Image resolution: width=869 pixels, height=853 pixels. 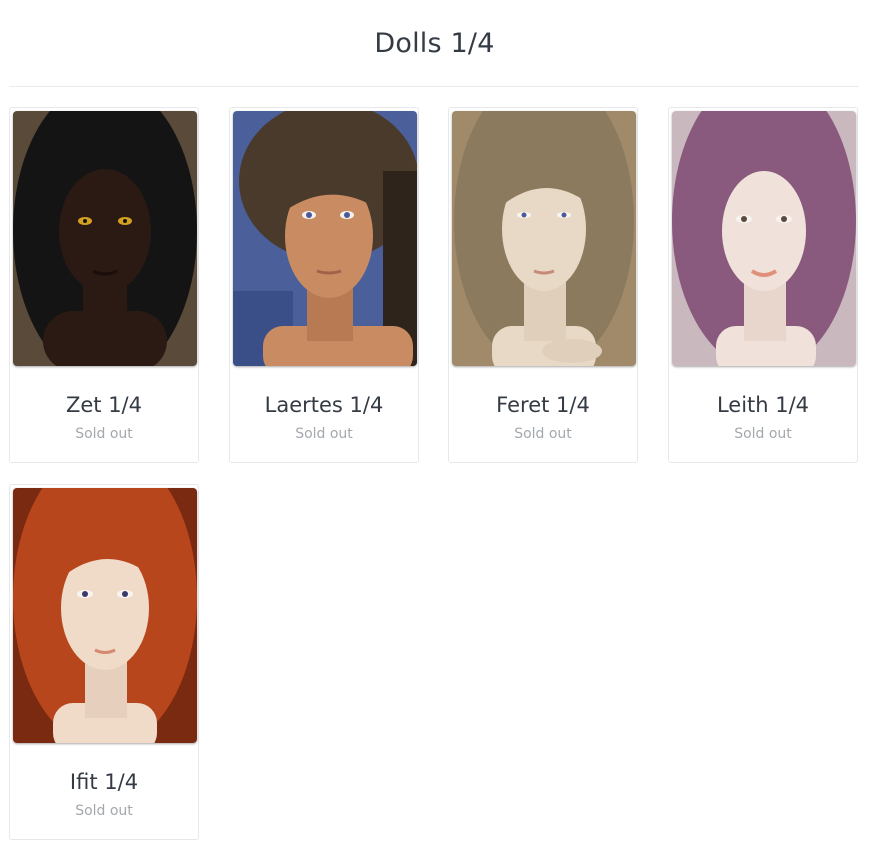 I want to click on product-name: Ifit 1/4, so click(x=104, y=782).